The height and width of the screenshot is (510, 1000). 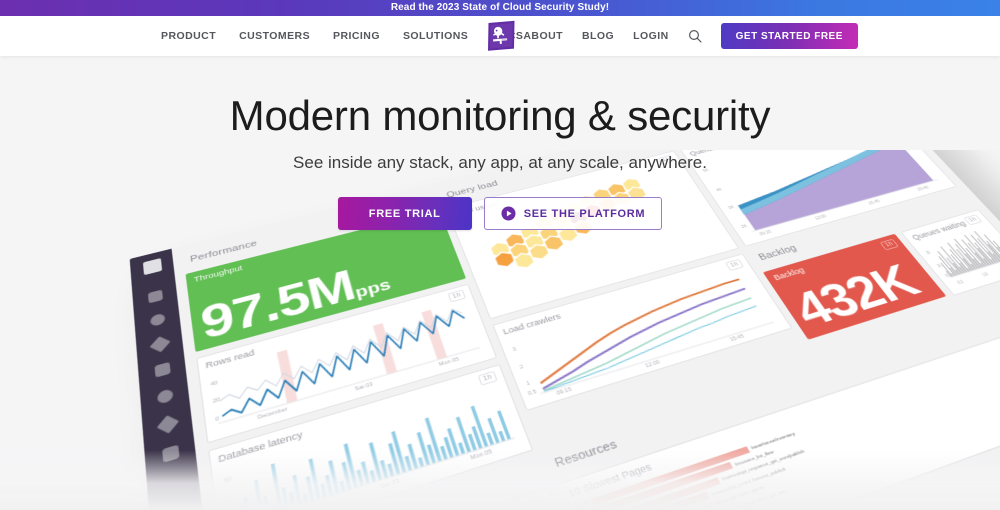 What do you see at coordinates (532, 392) in the screenshot?
I see `svg-text: 0.5` at bounding box center [532, 392].